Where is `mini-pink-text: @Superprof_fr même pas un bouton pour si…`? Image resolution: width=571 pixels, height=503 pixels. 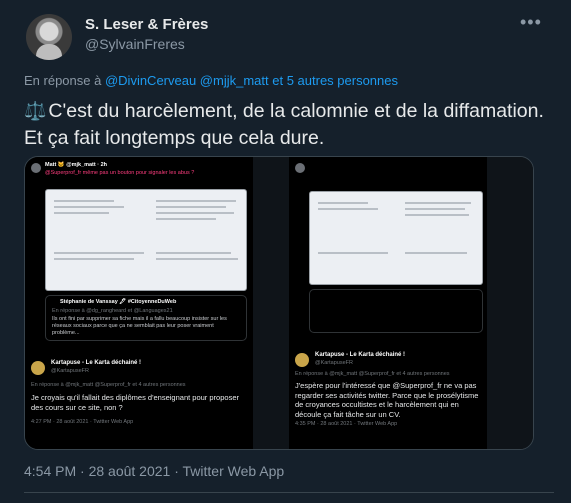
mini-pink-text: @Superprof_fr même pas un bouton pour si… is located at coordinates (120, 173).